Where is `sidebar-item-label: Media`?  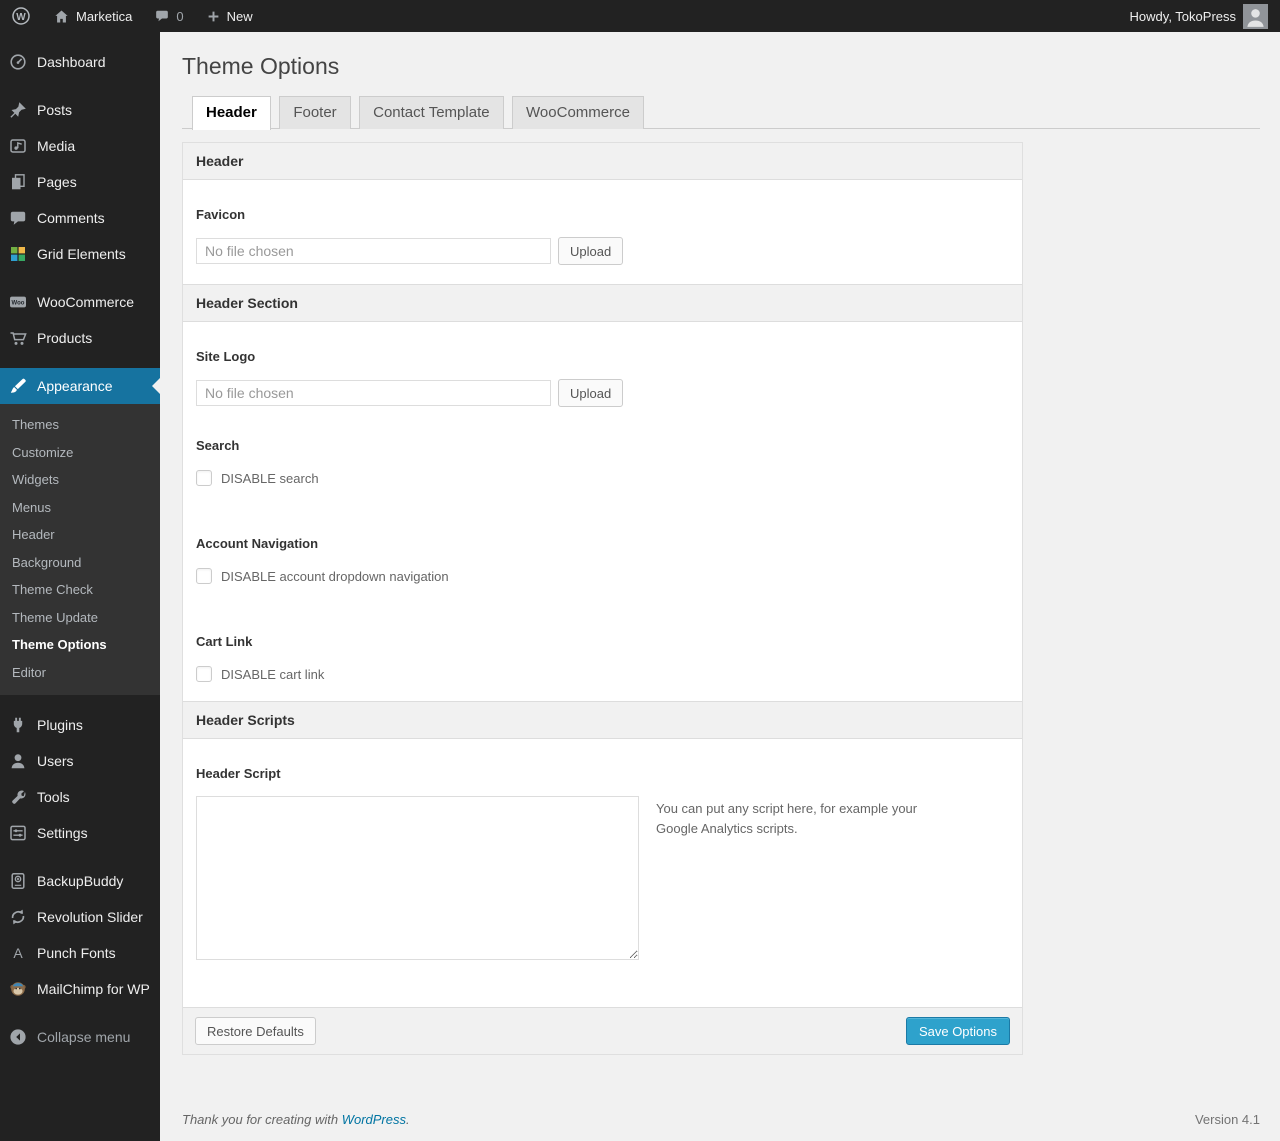
sidebar-item-label: Media is located at coordinates (56, 146).